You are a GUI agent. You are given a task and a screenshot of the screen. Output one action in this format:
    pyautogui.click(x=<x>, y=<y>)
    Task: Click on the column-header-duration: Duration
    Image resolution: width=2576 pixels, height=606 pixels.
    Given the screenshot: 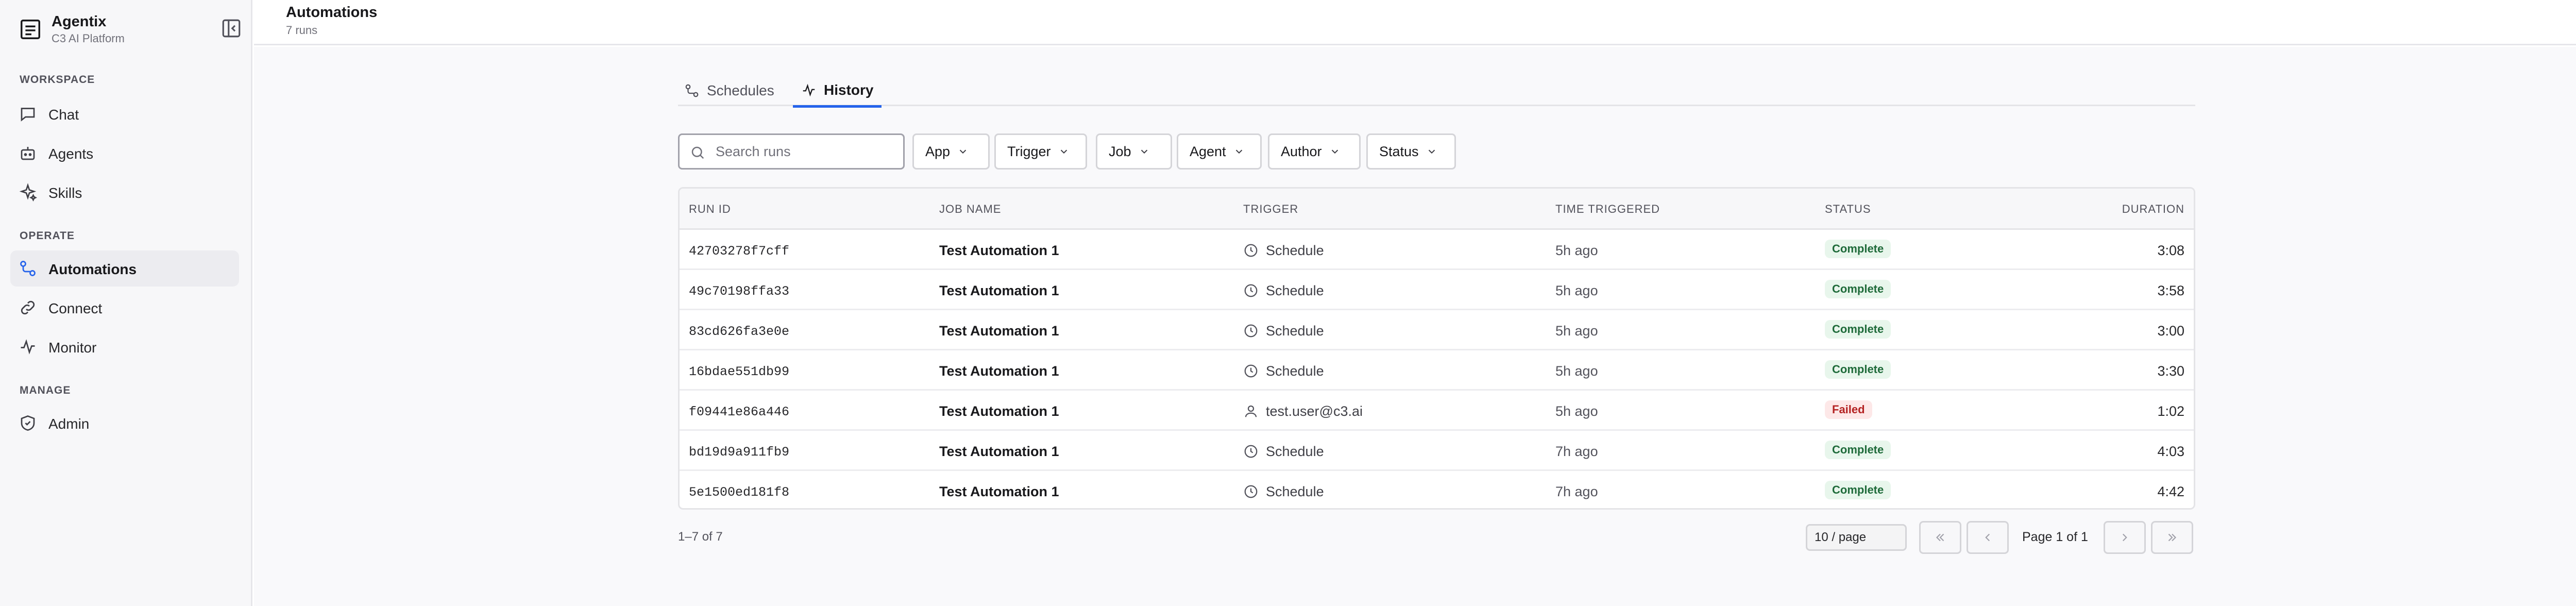 What is the action you would take?
    pyautogui.click(x=2153, y=209)
    